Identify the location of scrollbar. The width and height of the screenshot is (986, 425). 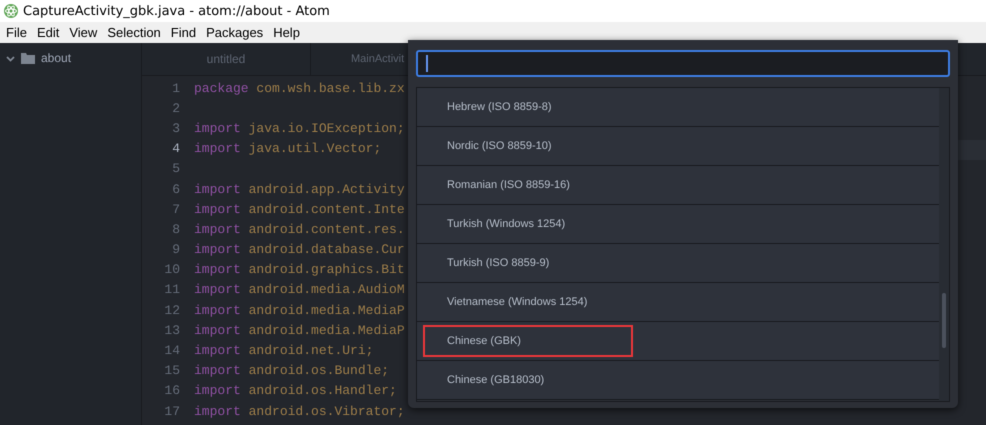
(944, 244).